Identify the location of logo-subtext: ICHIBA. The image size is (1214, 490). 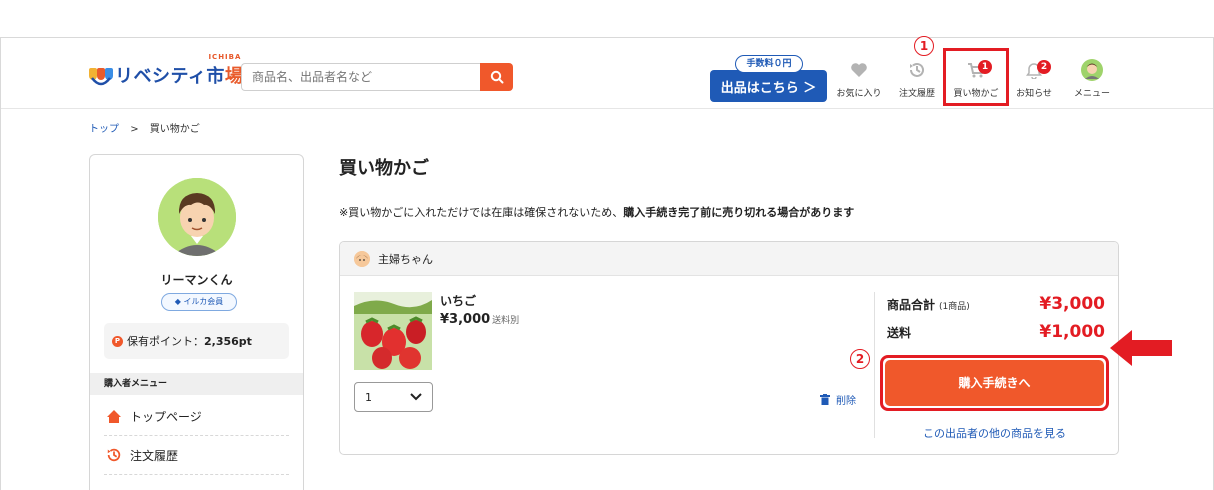
(225, 57).